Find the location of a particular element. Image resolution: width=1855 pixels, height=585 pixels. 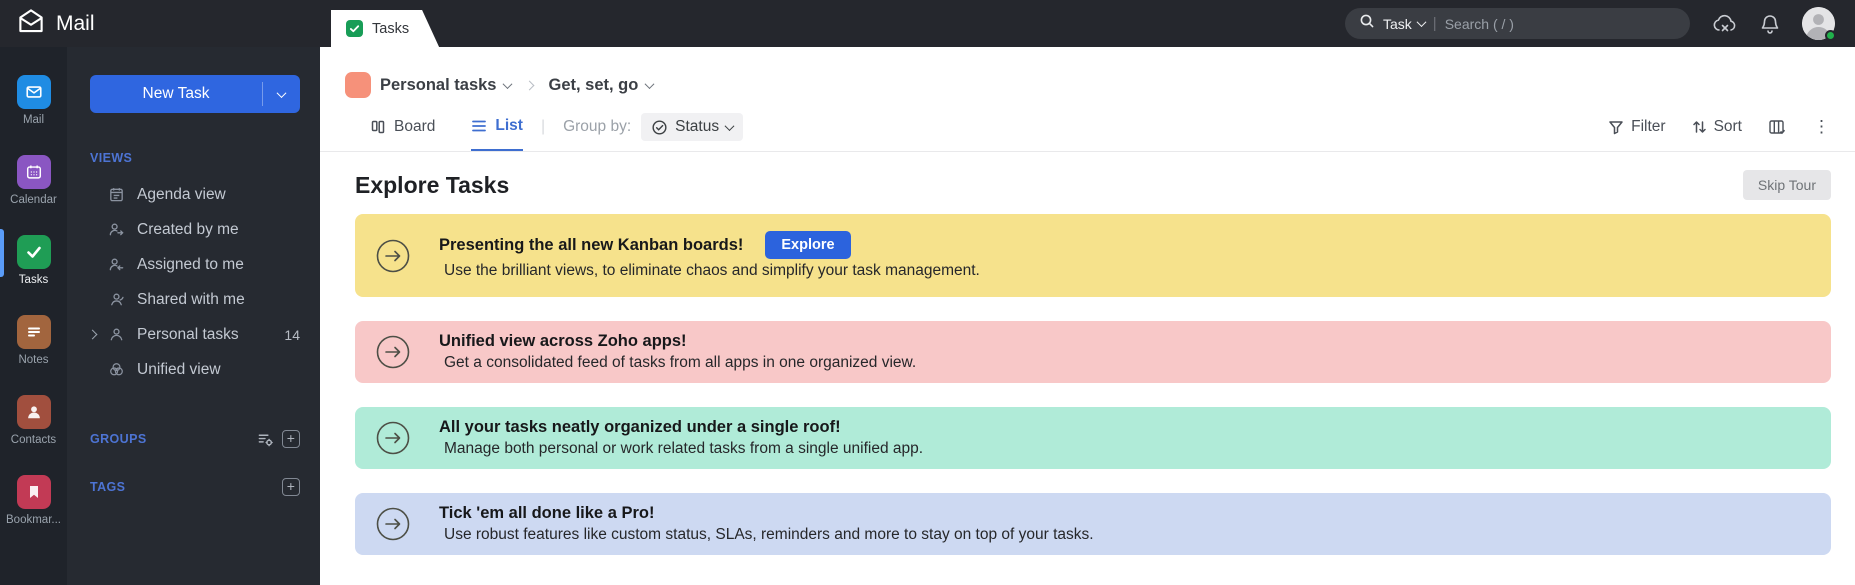

breadcrumb-project: Personal tasks is located at coordinates (446, 85).